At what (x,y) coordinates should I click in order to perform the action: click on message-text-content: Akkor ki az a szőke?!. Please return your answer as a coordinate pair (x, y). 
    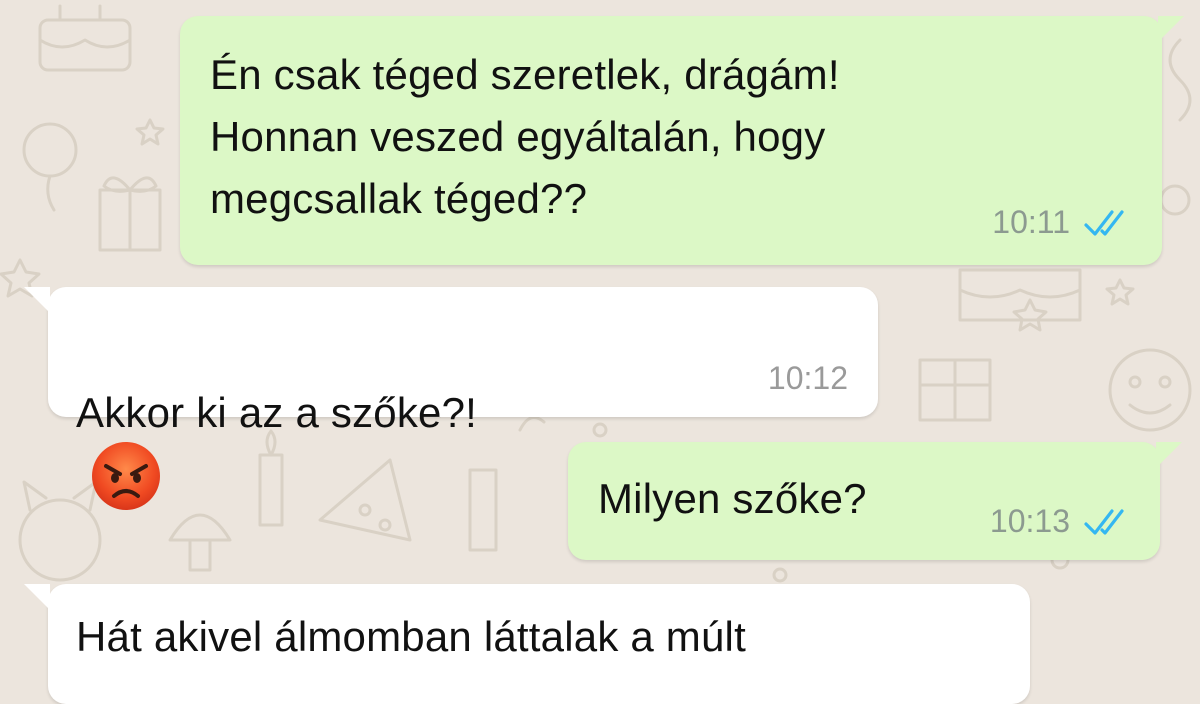
    Looking at the image, I should click on (277, 412).